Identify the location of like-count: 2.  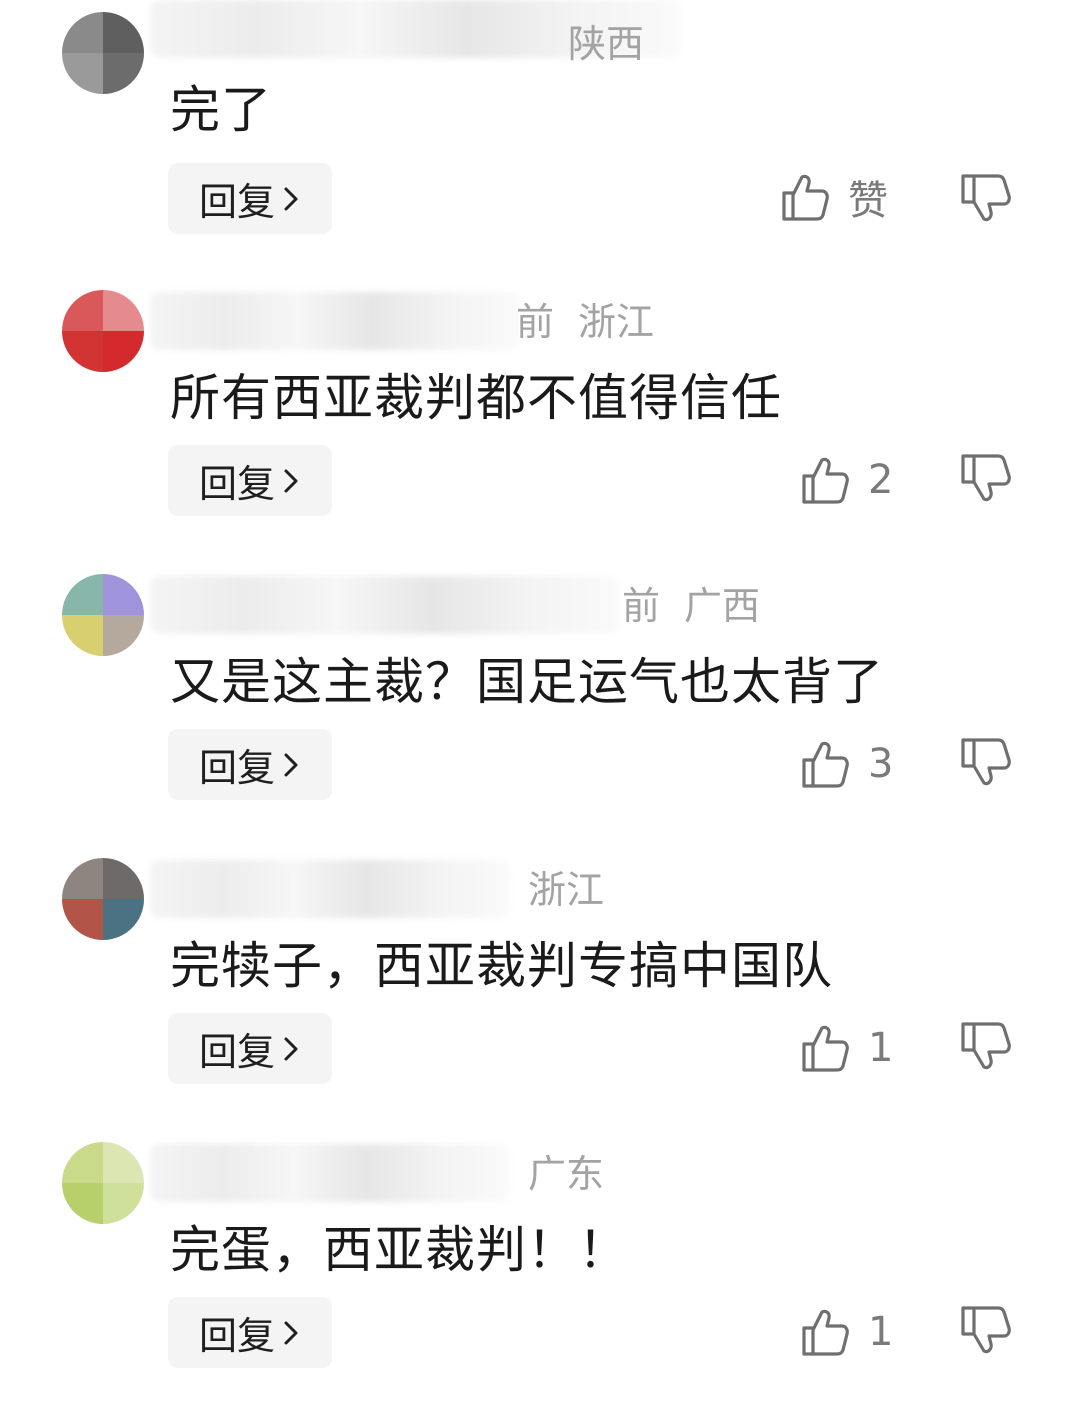
(881, 480).